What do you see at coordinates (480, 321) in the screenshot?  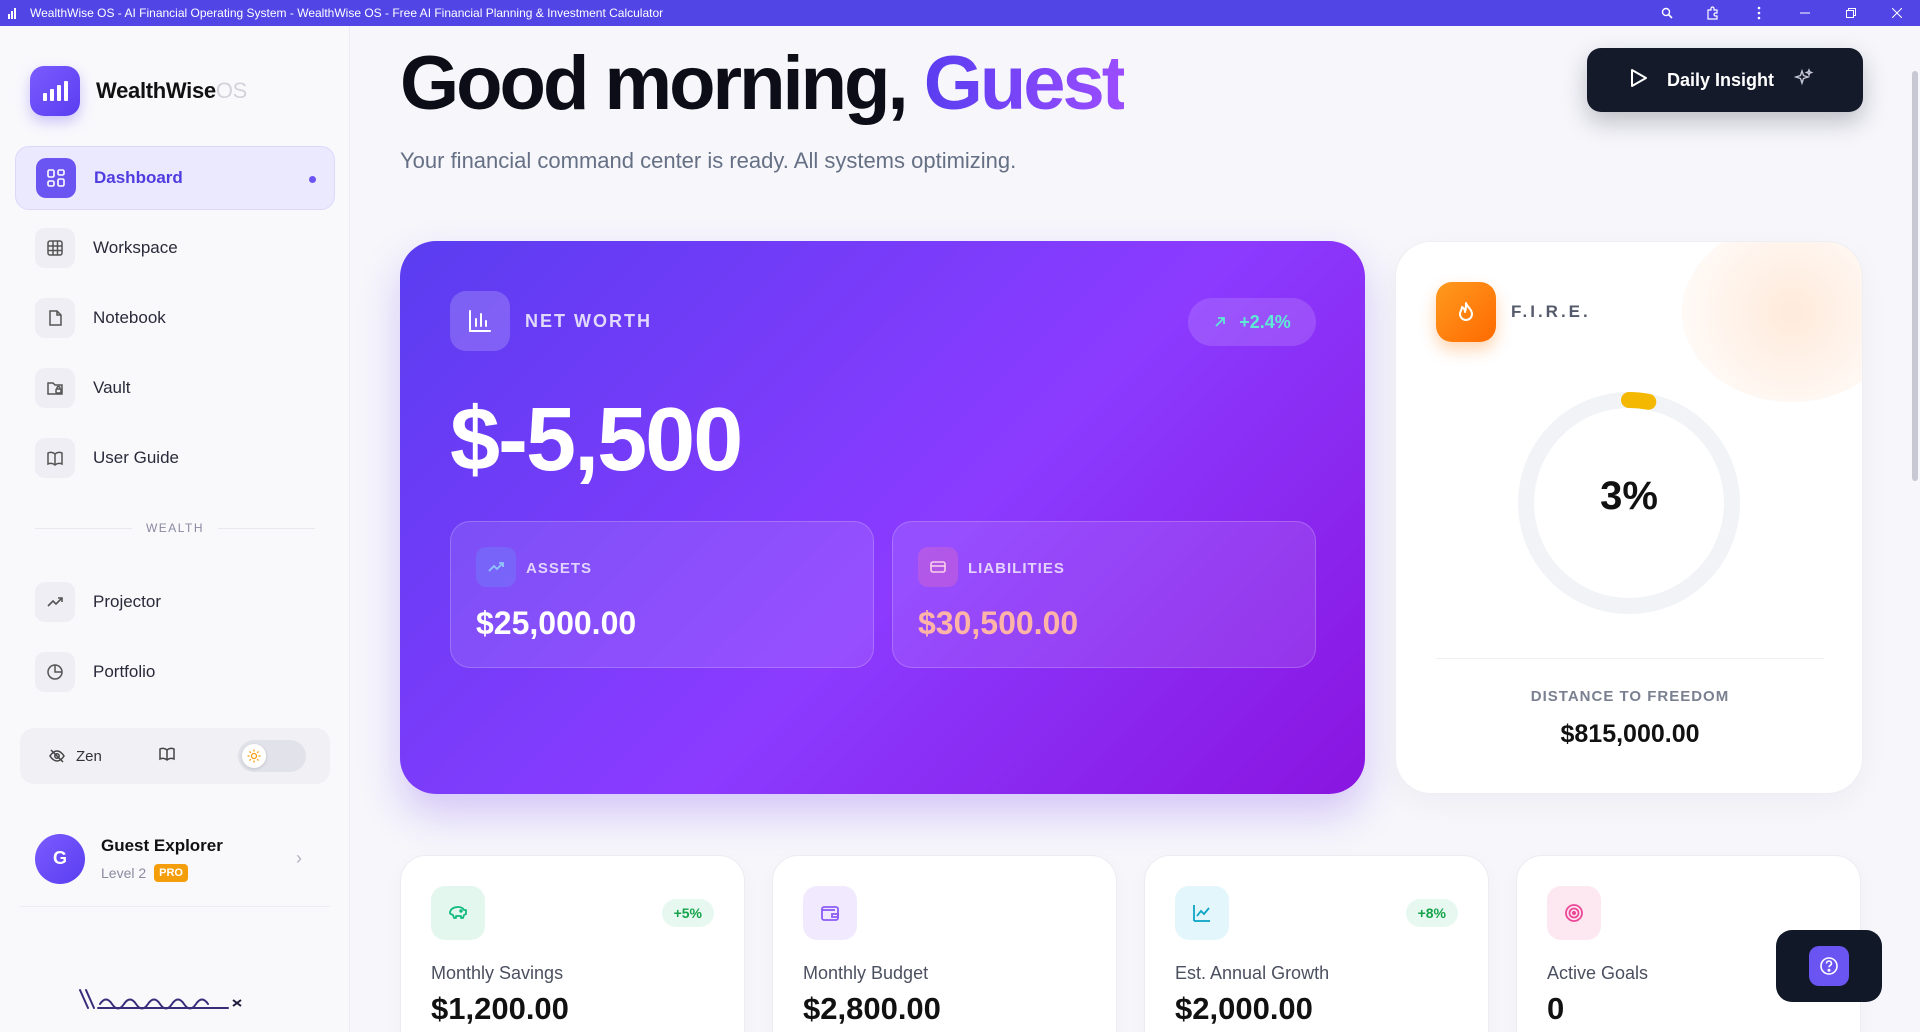 I see `bar-chart-icon` at bounding box center [480, 321].